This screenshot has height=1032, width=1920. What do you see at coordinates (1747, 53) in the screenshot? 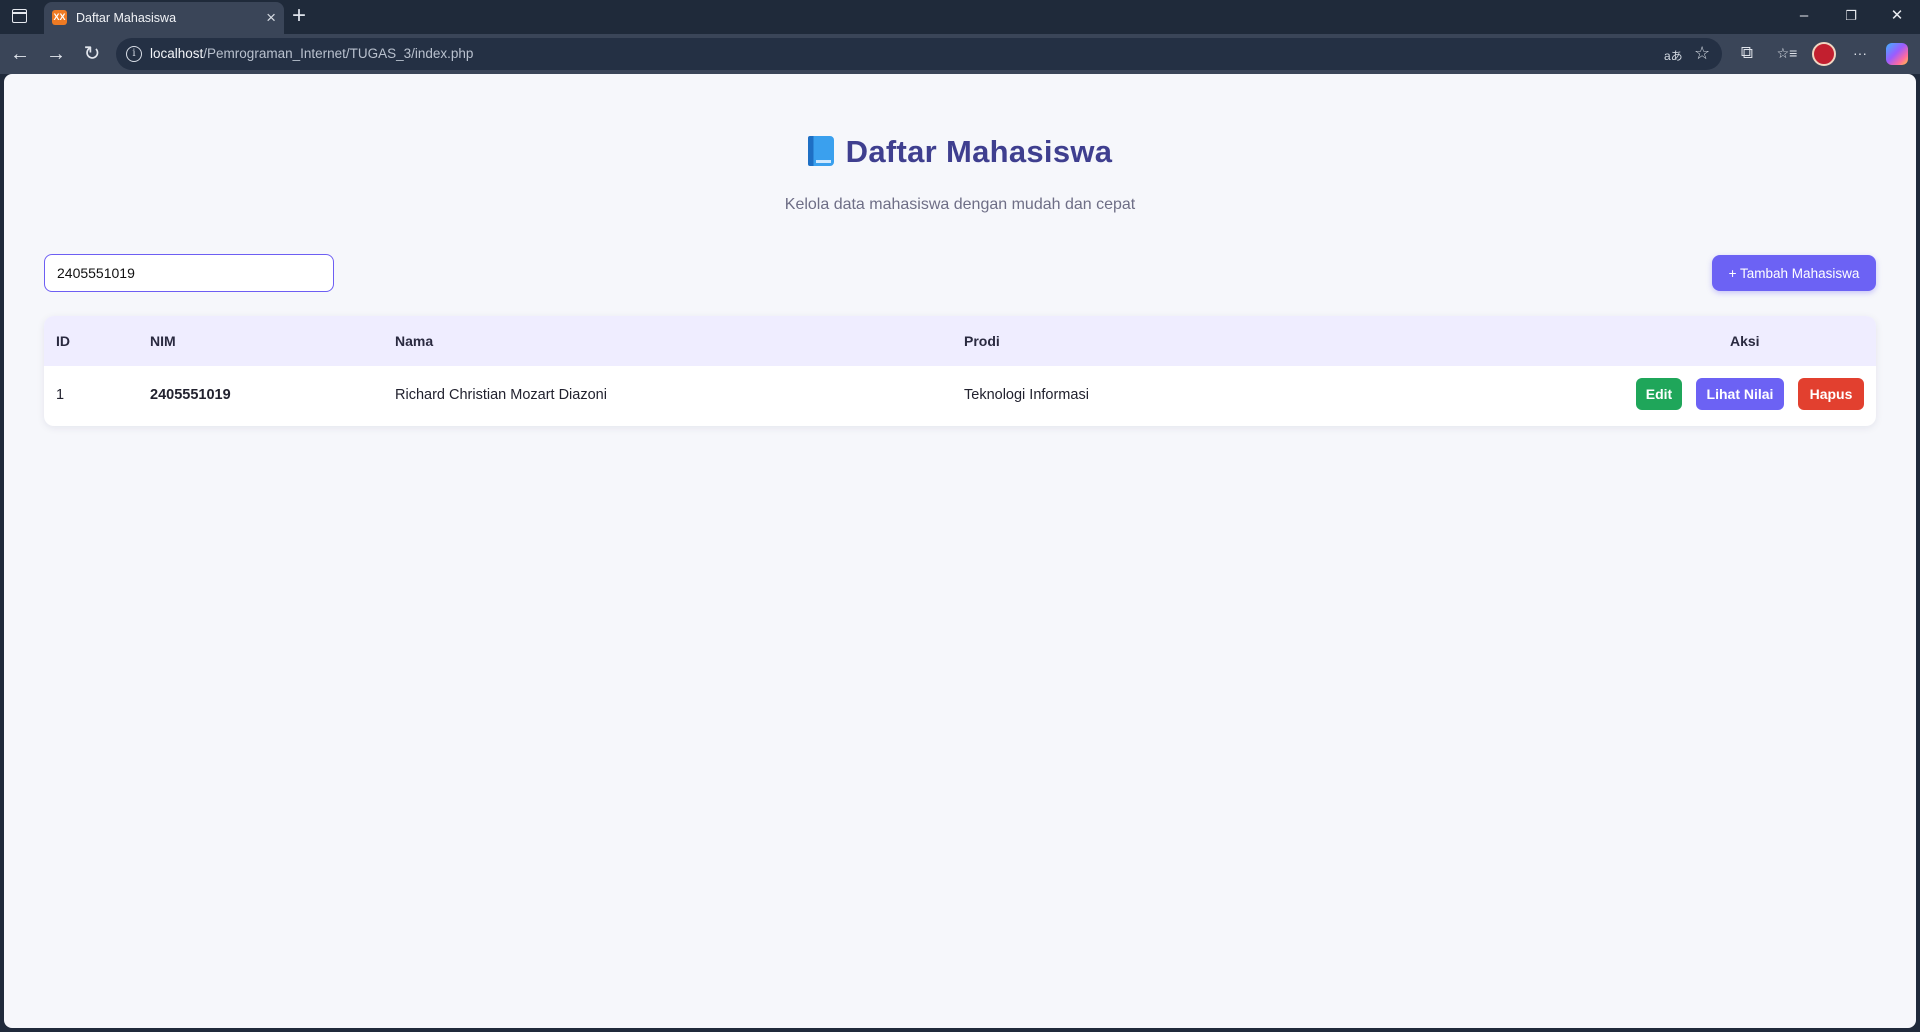
I see `extensions-icon: ⧉` at bounding box center [1747, 53].